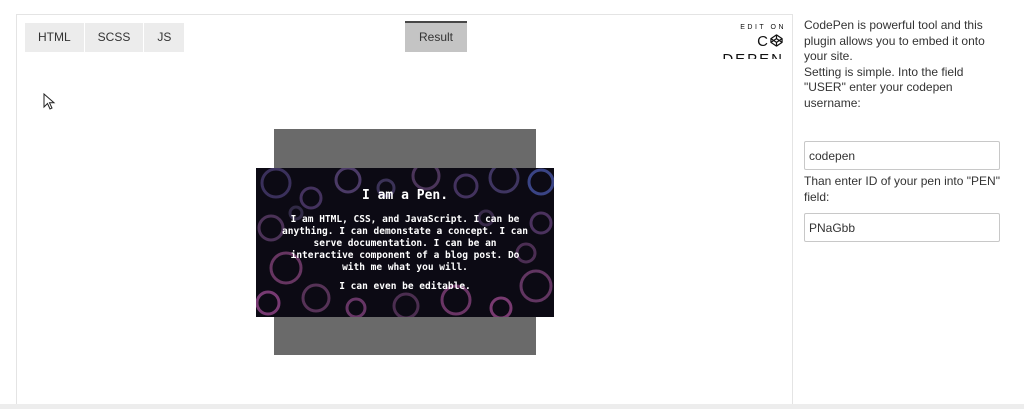 Image resolution: width=1024 pixels, height=409 pixels. What do you see at coordinates (404, 41) in the screenshot?
I see `embed-header: HTML SCSS JS Result EDIT ON CDEPEN` at bounding box center [404, 41].